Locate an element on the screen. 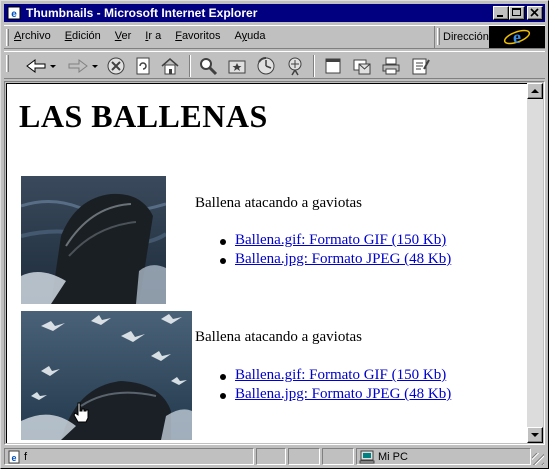 Image resolution: width=549 pixels, height=469 pixels. page-icon: e is located at coordinates (14, 456).